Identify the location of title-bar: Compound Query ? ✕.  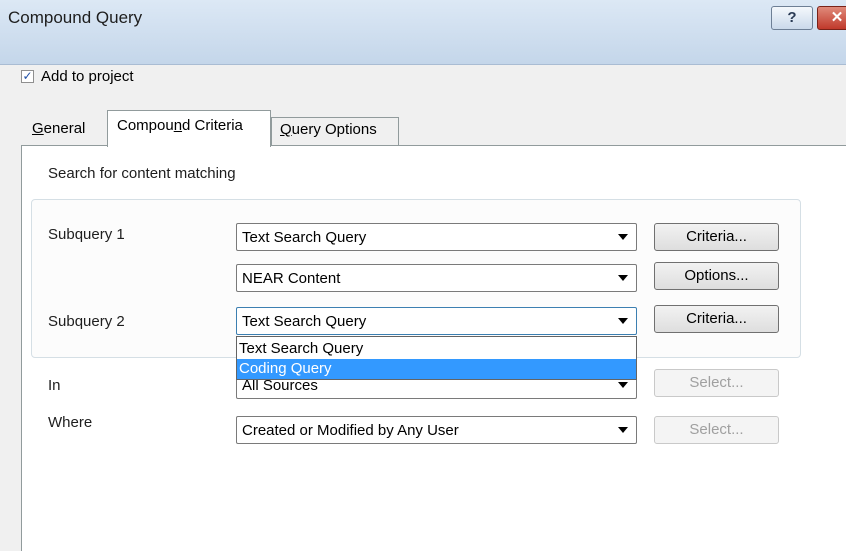
(423, 32).